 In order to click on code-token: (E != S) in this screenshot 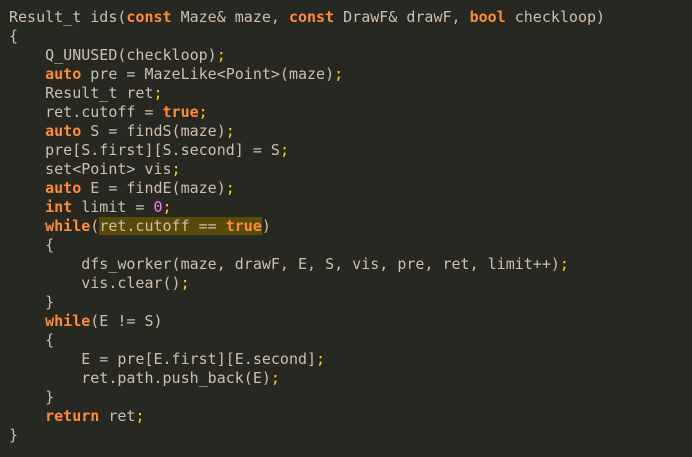, I will do `click(126, 321)`.